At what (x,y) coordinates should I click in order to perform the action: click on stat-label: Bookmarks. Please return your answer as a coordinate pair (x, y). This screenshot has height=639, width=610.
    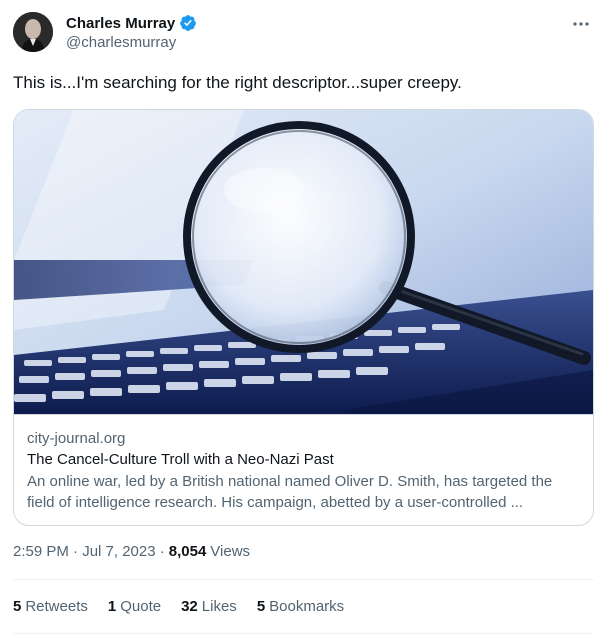
    Looking at the image, I should click on (307, 606).